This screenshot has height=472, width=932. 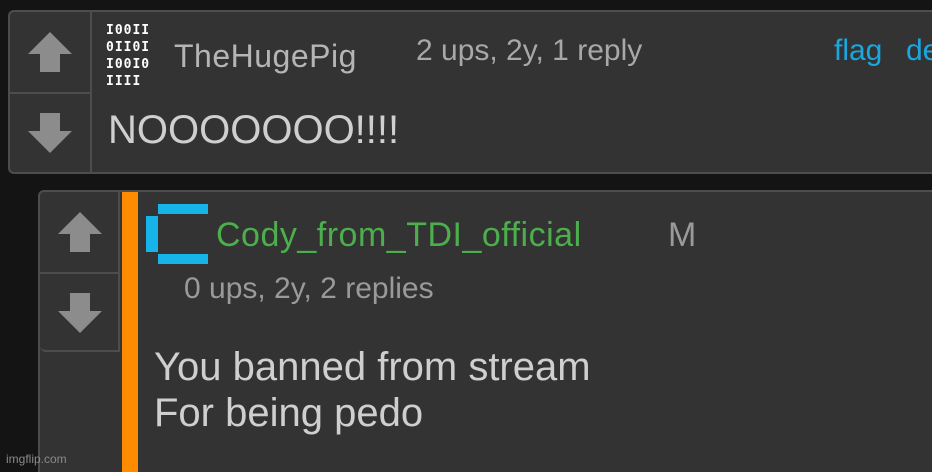 I want to click on delete-link: de, so click(x=919, y=51).